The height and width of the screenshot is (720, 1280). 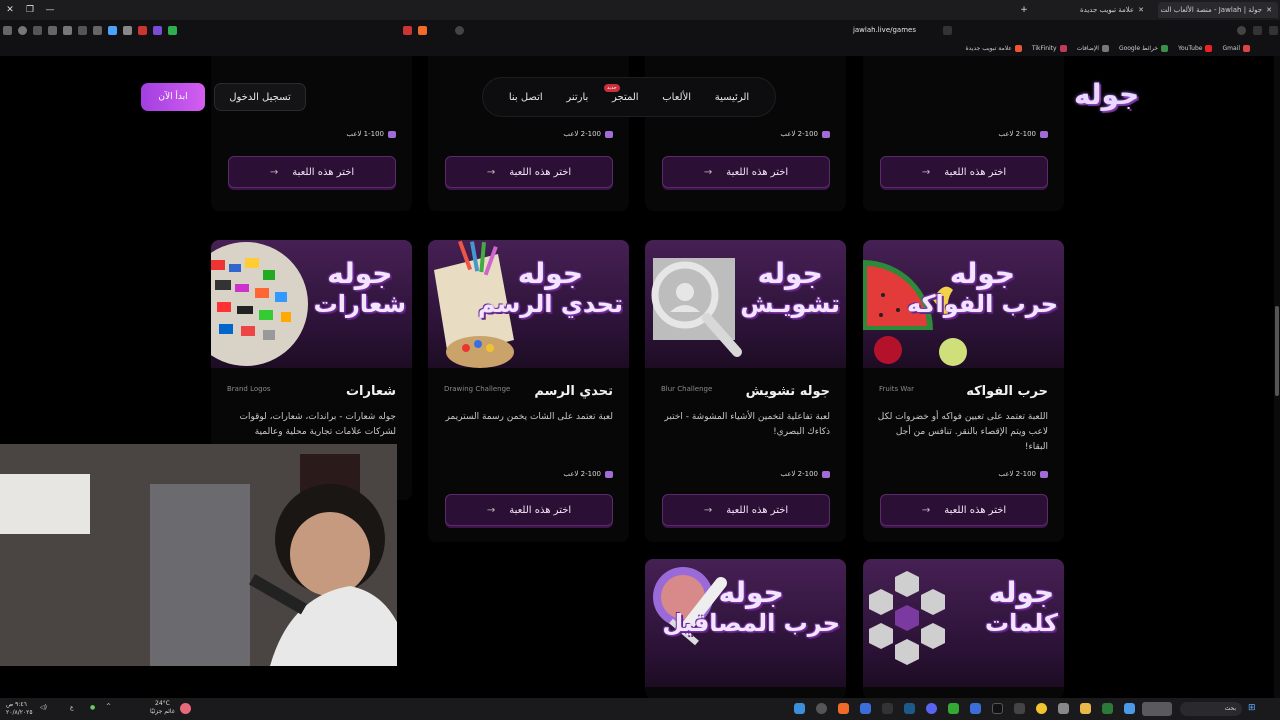 I want to click on shield-icon, so click(x=22, y=30).